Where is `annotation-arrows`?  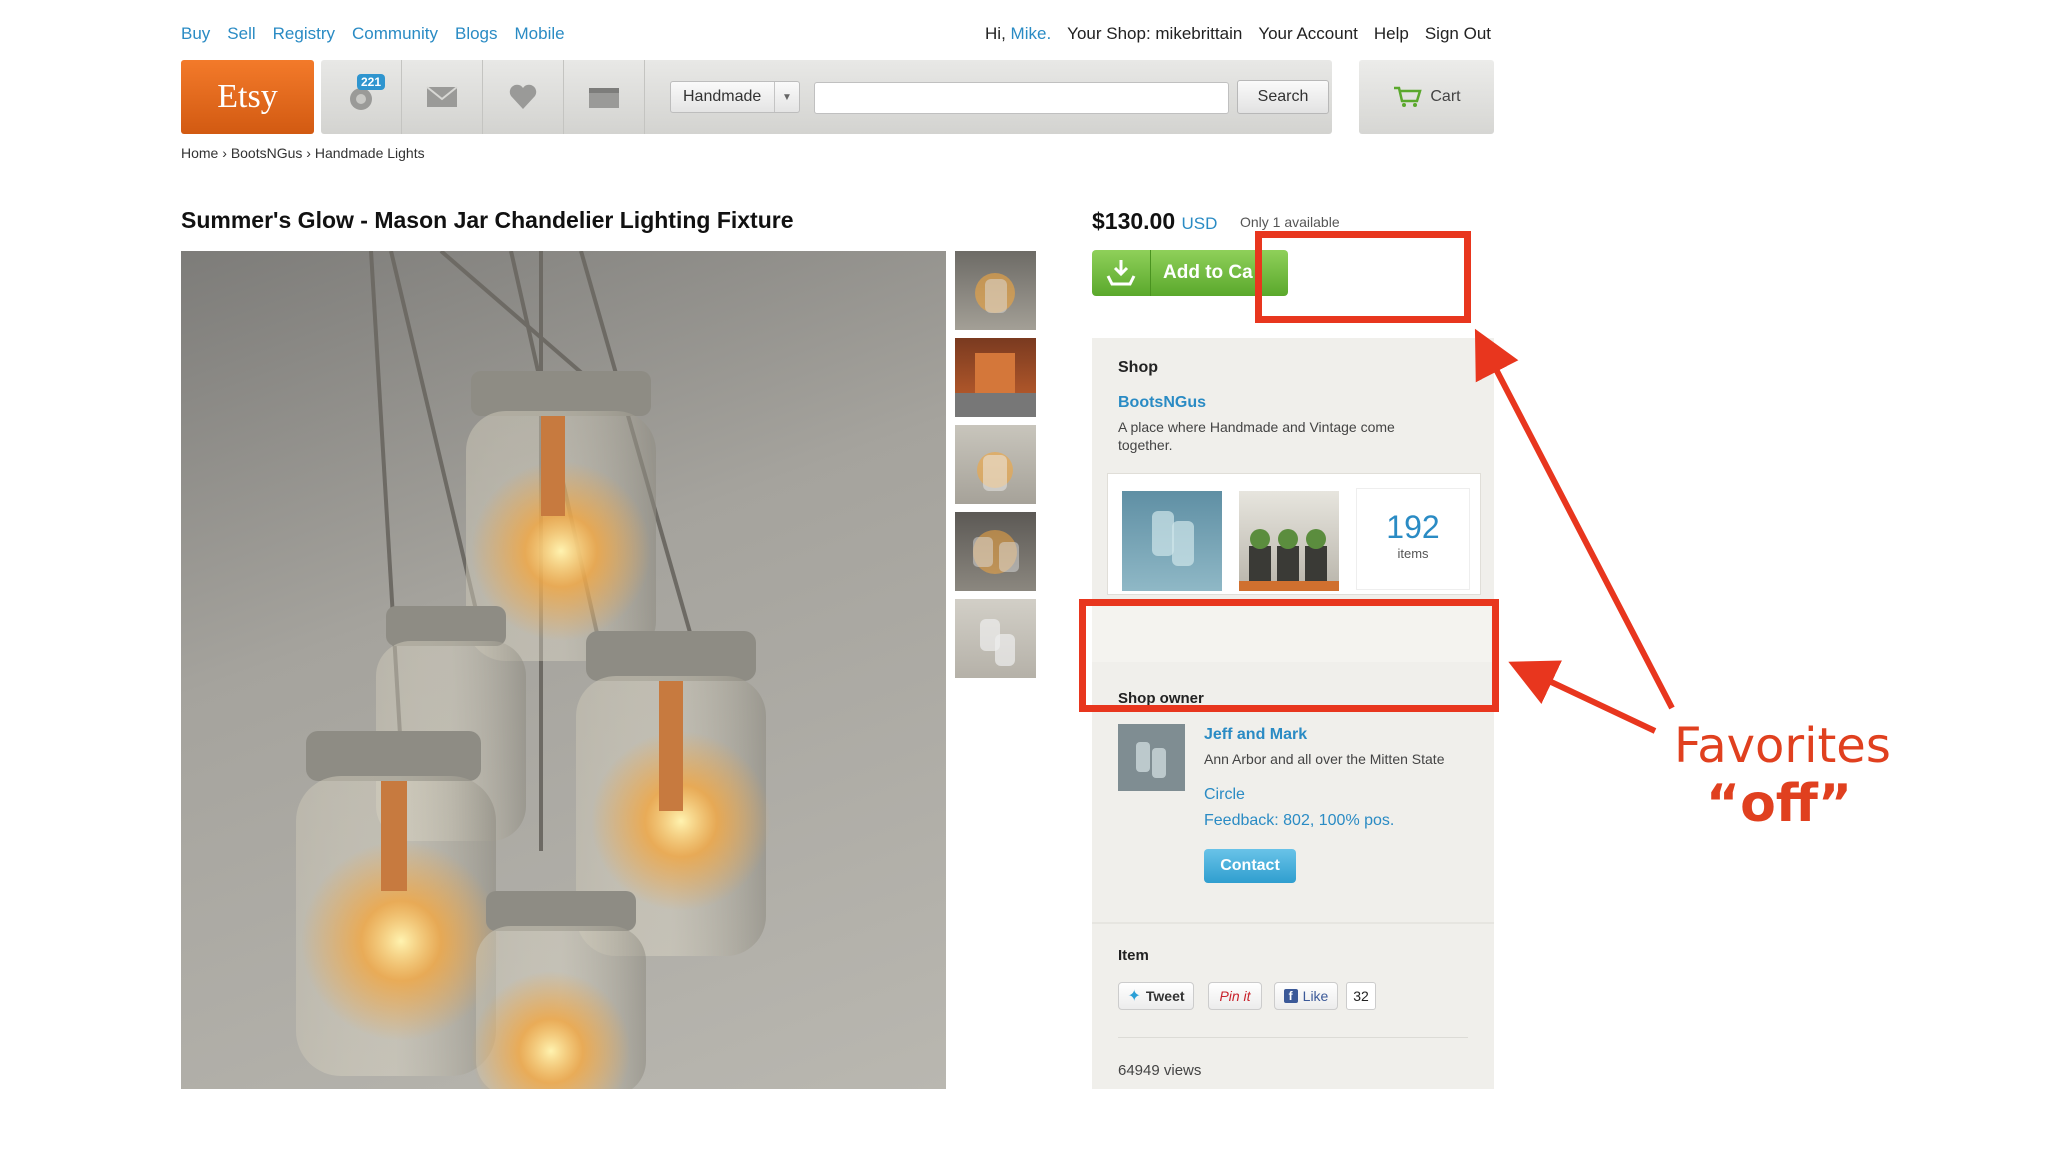 annotation-arrows is located at coordinates (1574, 531).